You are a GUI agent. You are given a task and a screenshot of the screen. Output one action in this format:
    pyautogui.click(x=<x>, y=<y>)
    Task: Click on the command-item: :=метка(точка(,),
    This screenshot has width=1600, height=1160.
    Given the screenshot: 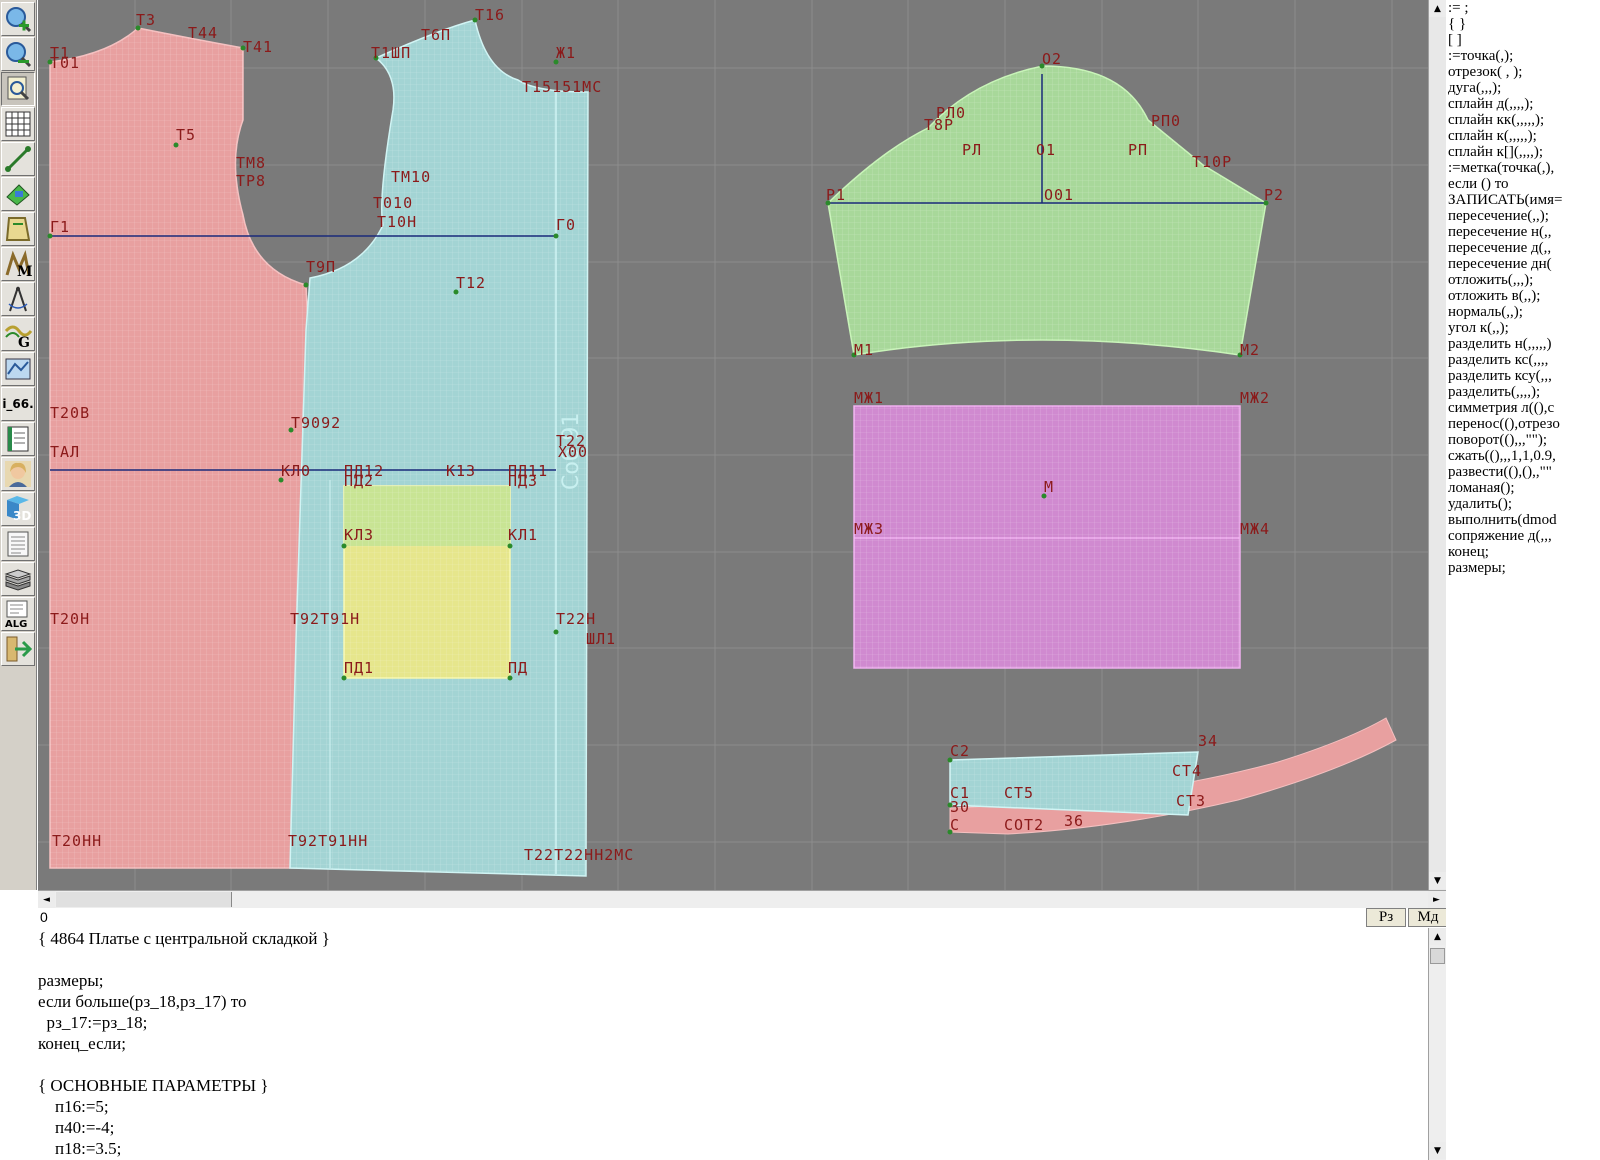 What is the action you would take?
    pyautogui.click(x=1523, y=168)
    